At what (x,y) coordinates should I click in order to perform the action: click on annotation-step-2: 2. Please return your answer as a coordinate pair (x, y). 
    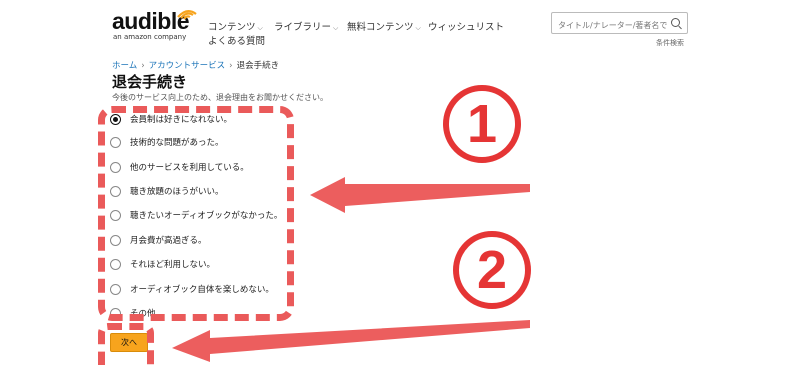
    Looking at the image, I should click on (492, 270).